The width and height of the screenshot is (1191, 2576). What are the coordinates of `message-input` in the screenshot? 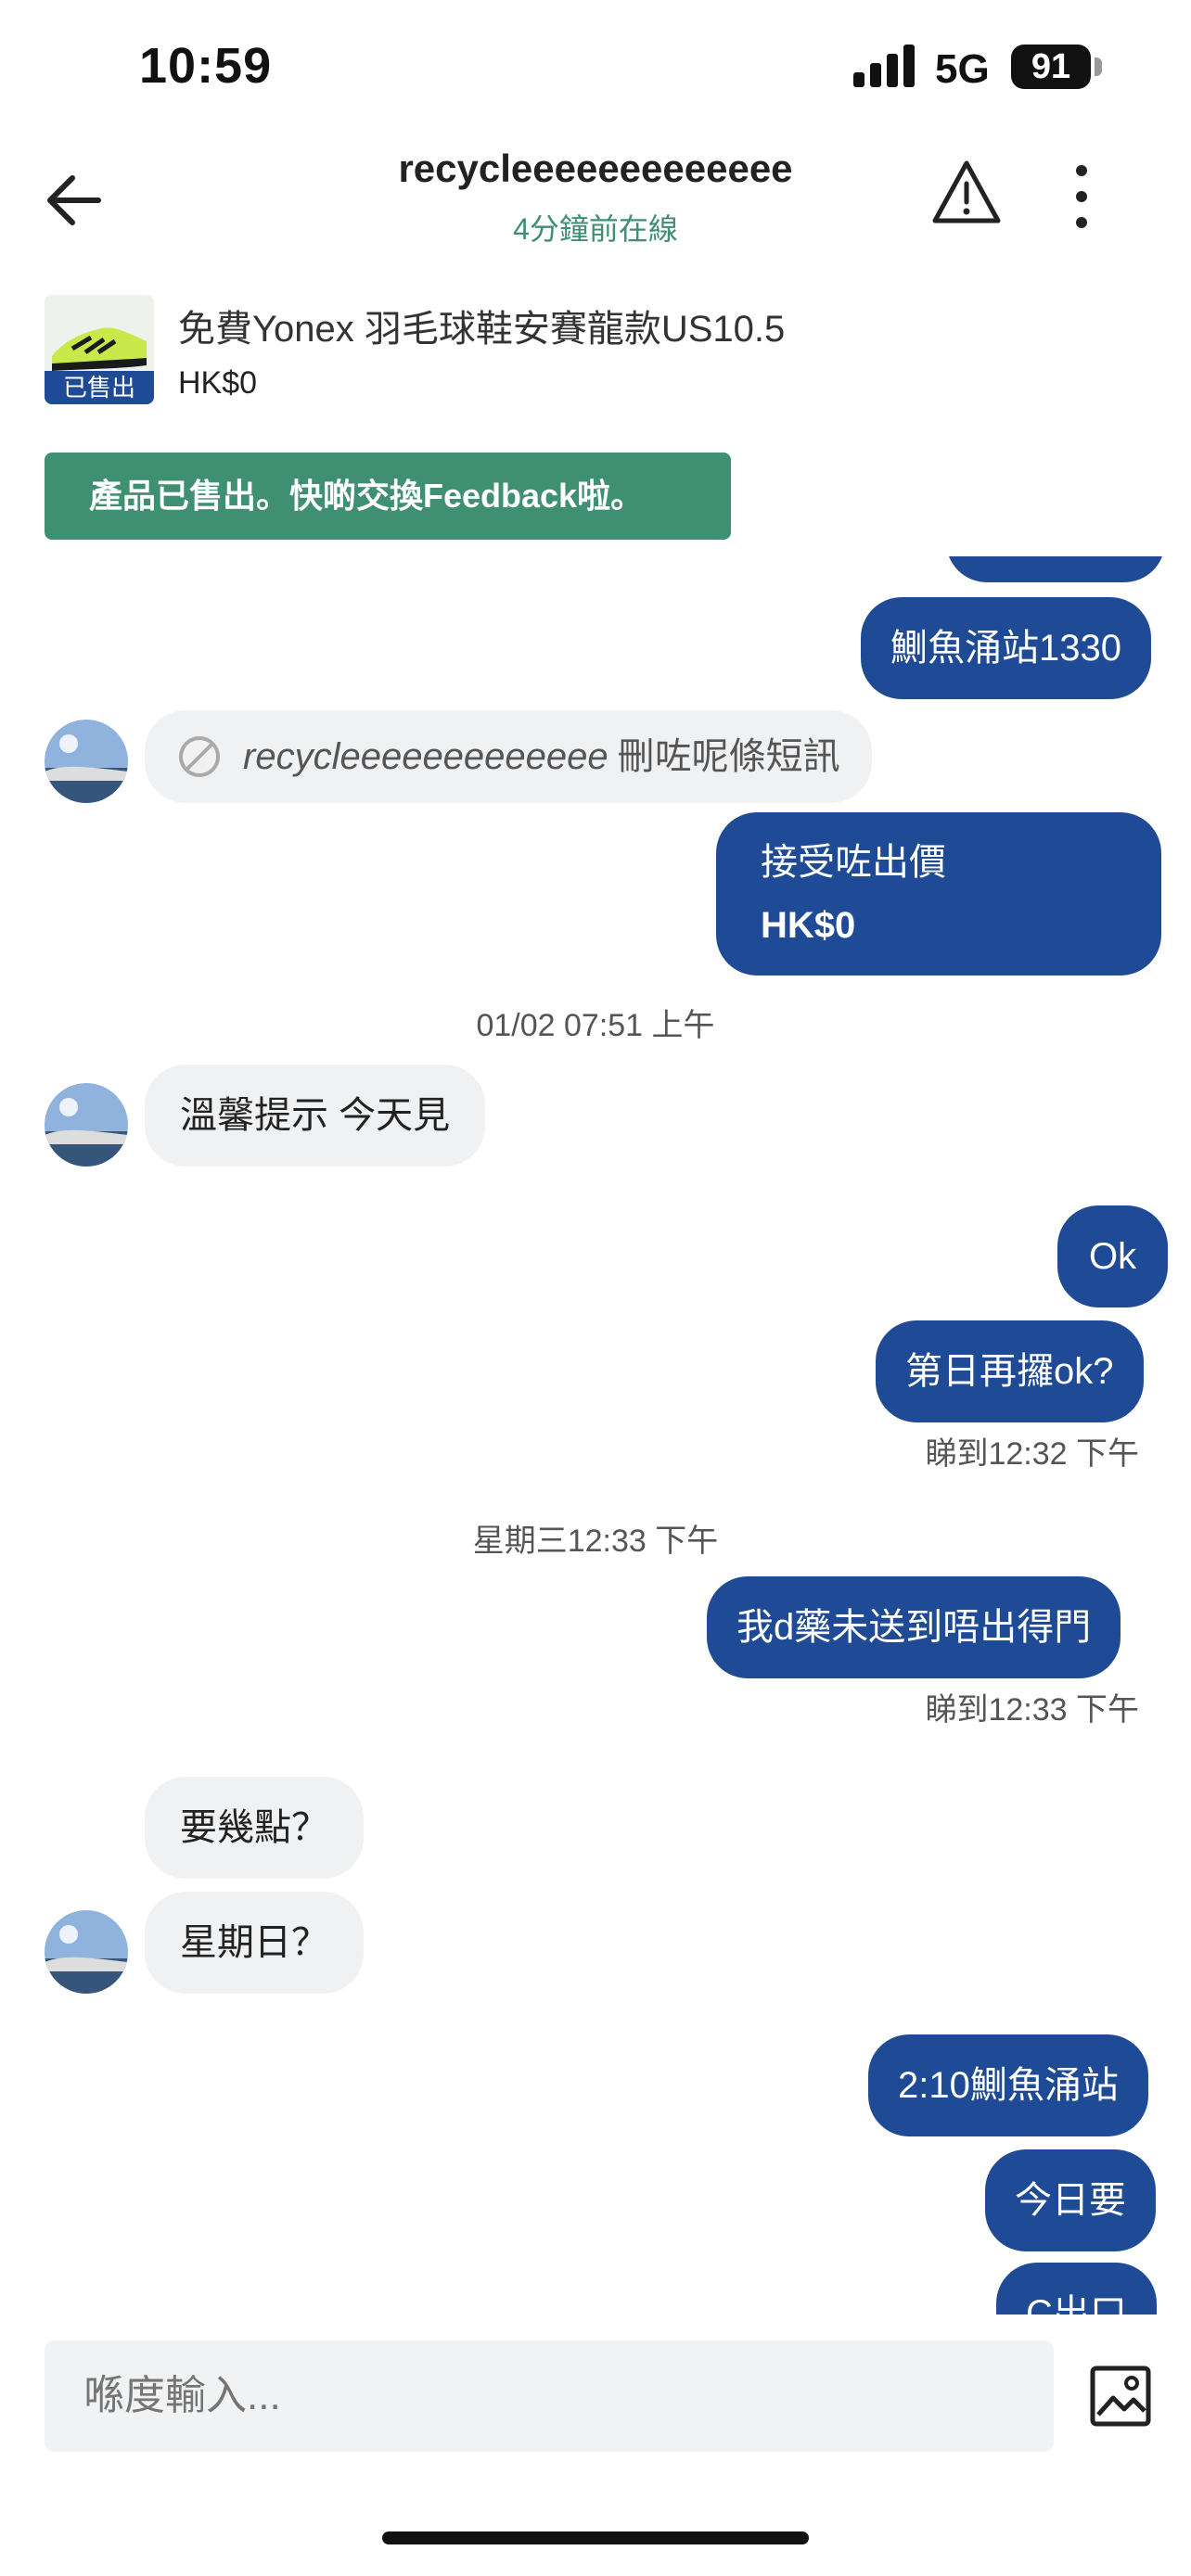 It's located at (549, 2396).